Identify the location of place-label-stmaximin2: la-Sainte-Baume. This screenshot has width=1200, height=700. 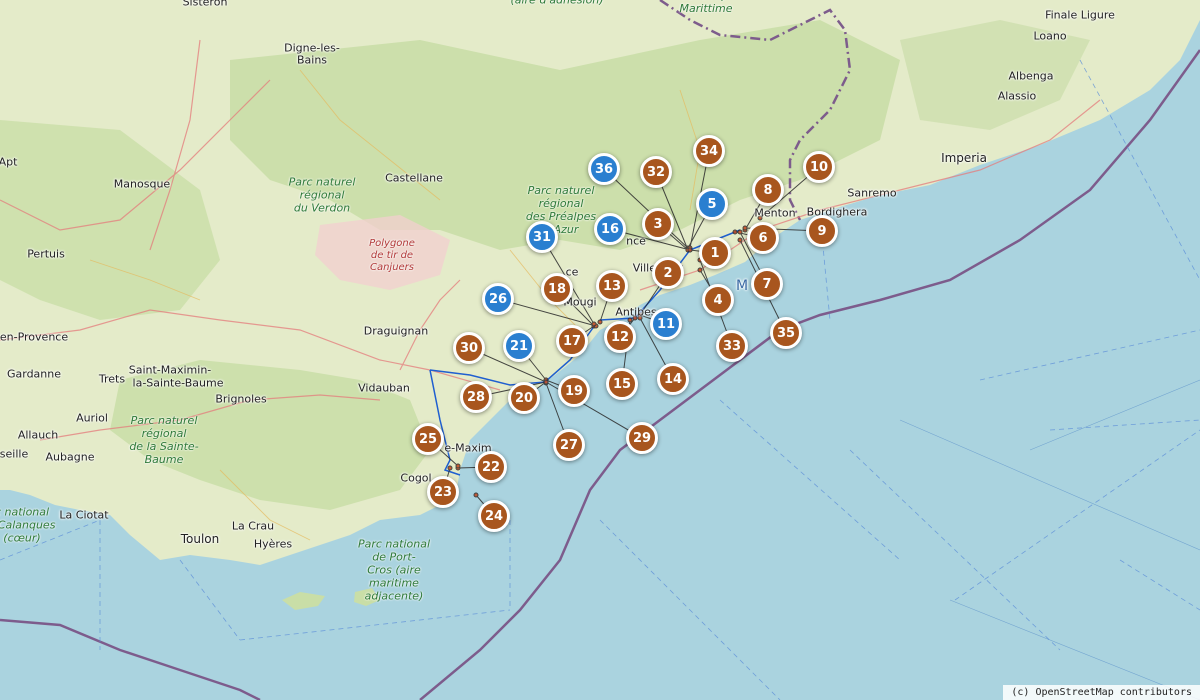
(178, 383).